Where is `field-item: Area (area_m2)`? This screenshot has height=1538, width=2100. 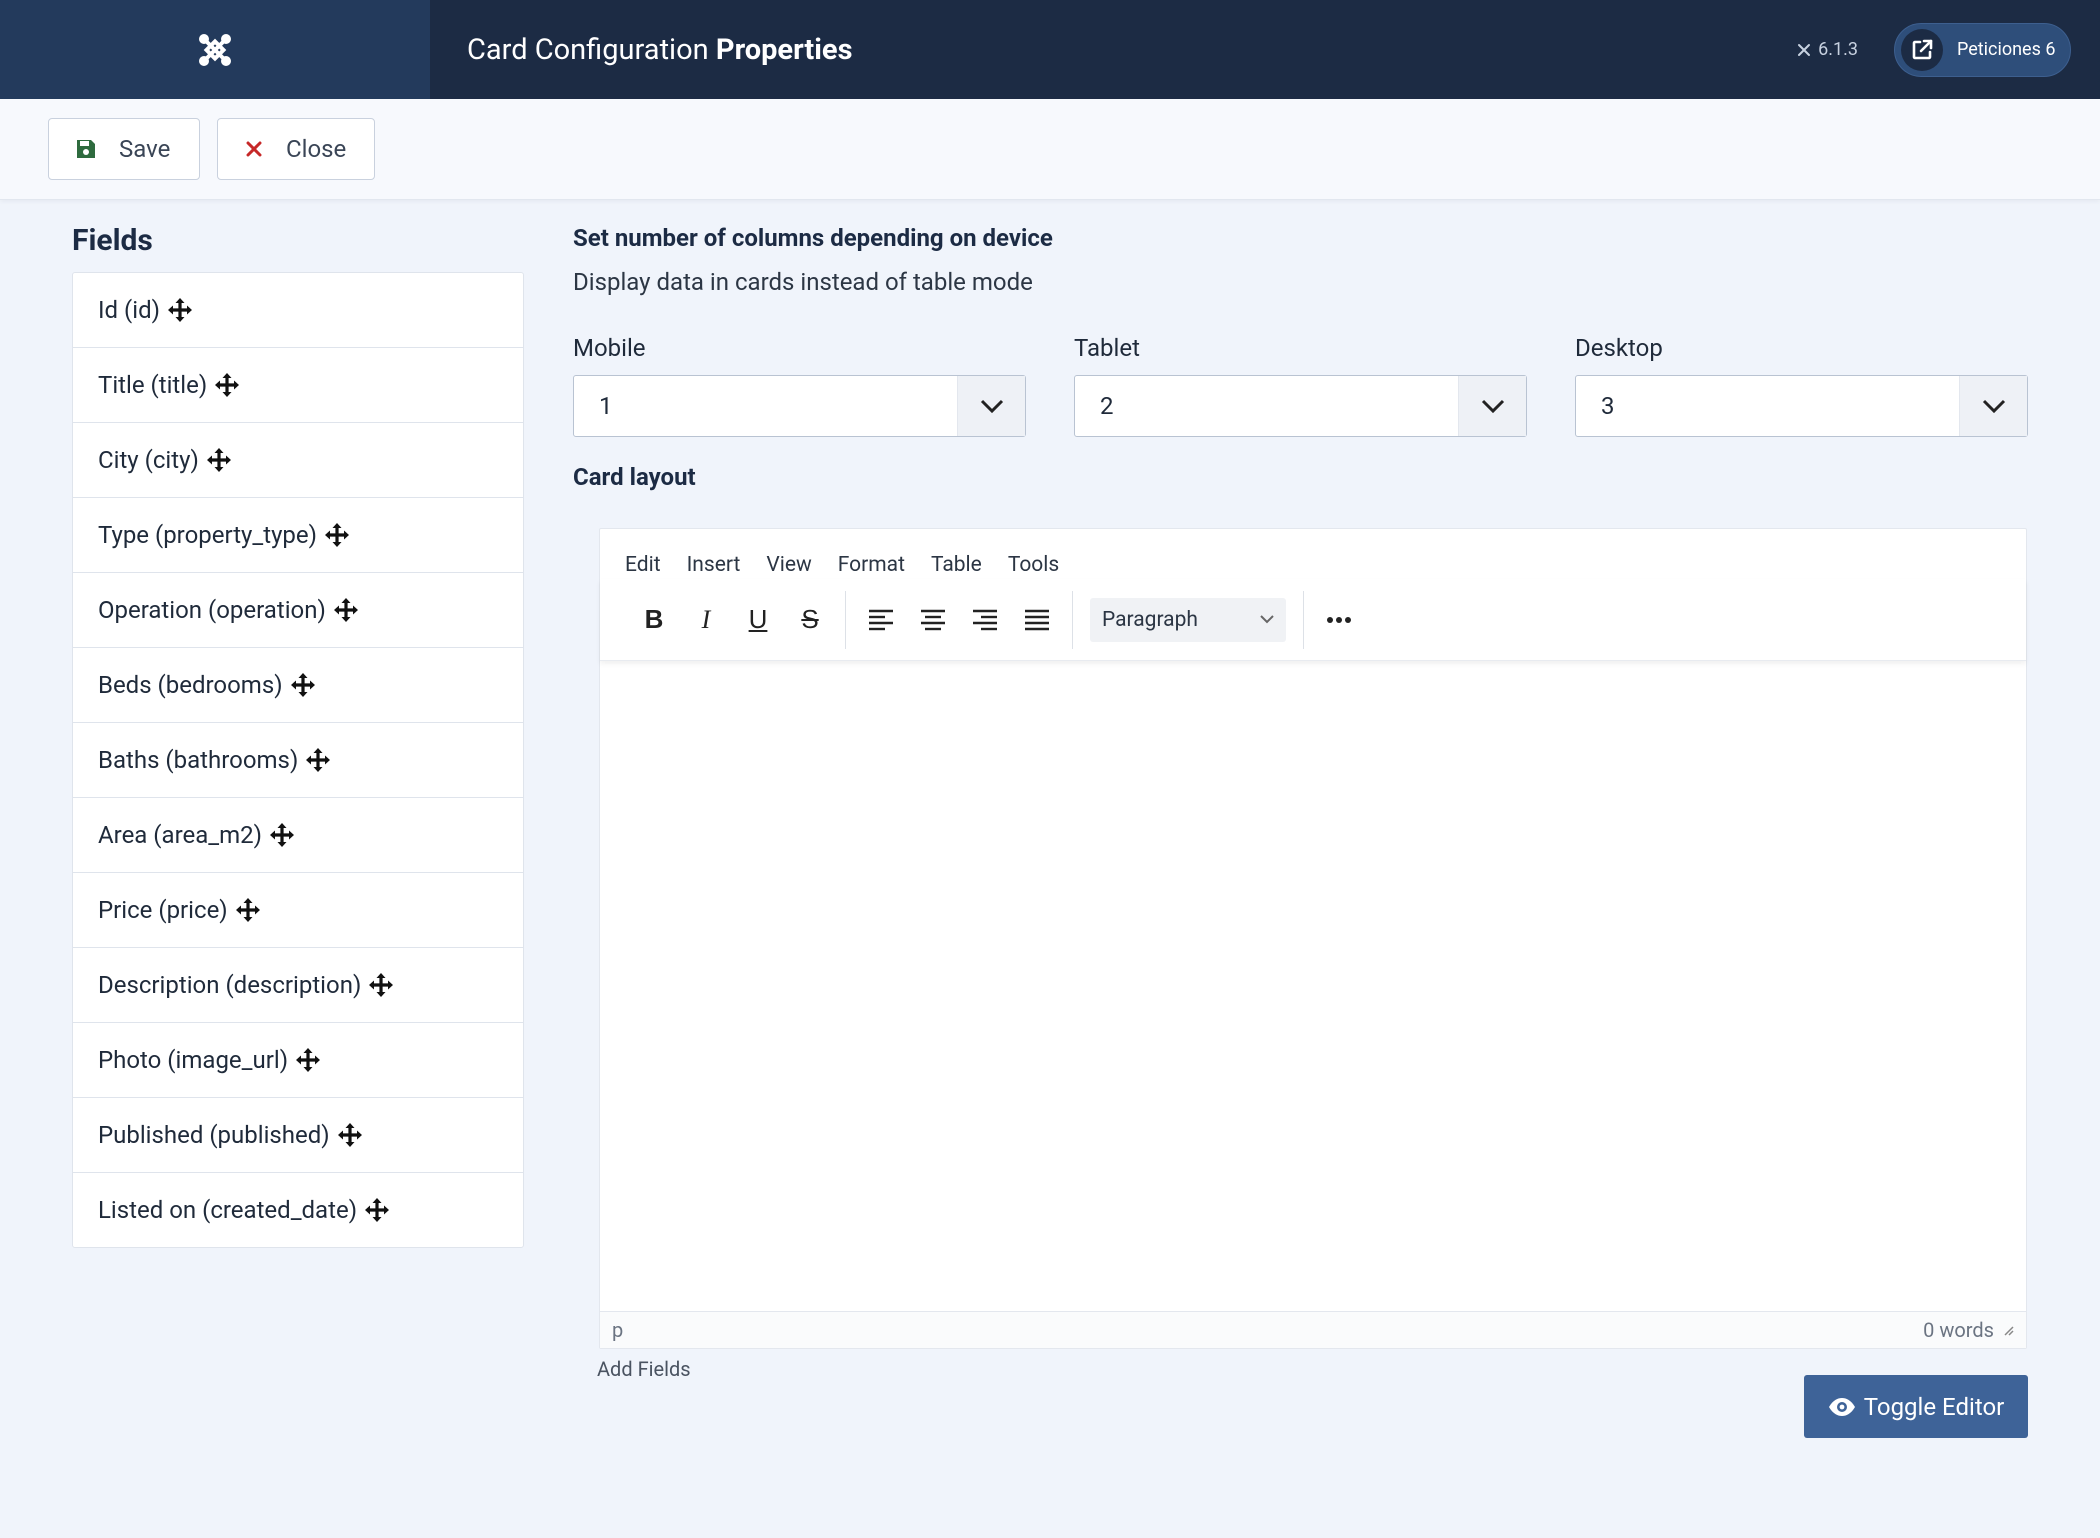 field-item: Area (area_m2) is located at coordinates (298, 835).